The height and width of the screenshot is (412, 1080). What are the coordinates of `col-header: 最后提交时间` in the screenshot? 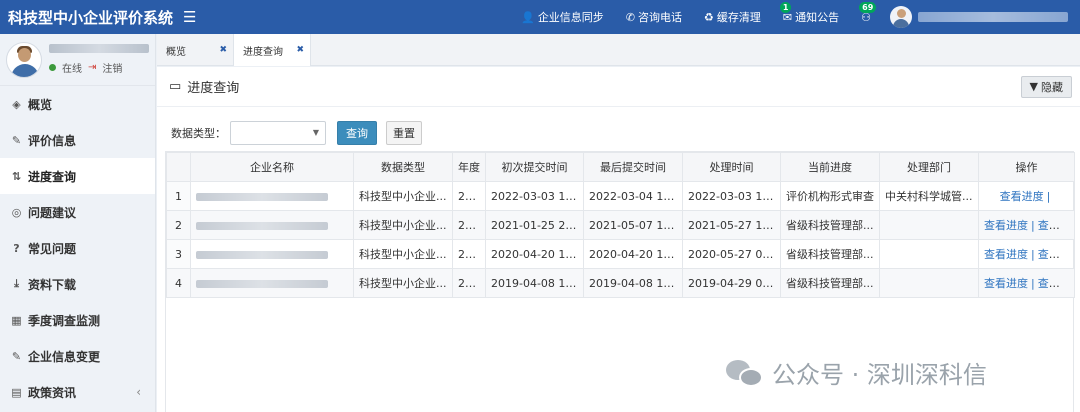 It's located at (633, 167).